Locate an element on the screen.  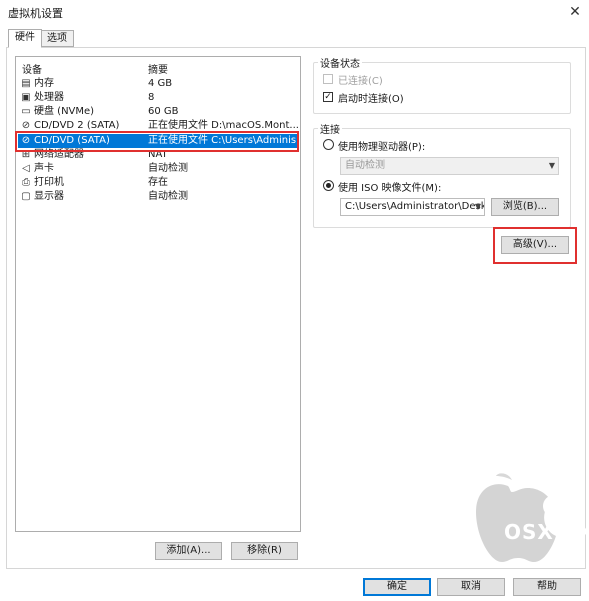
tab-hardware: 硬件 is located at coordinates (25, 38).